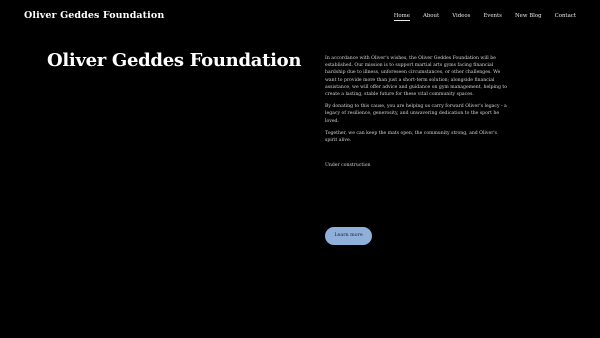 The image size is (600, 338). What do you see at coordinates (401, 17) in the screenshot?
I see `nav-item-home: Home` at bounding box center [401, 17].